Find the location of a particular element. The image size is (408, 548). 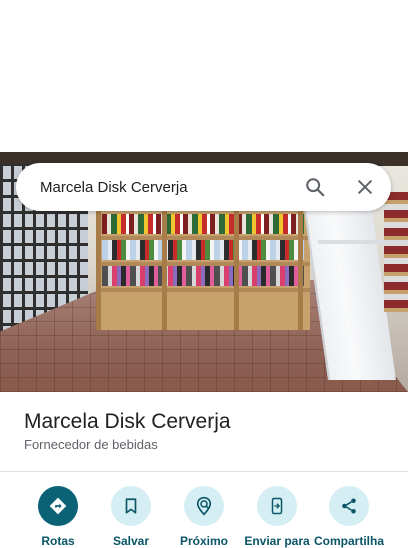

photo-shelf-unit is located at coordinates (203, 260).